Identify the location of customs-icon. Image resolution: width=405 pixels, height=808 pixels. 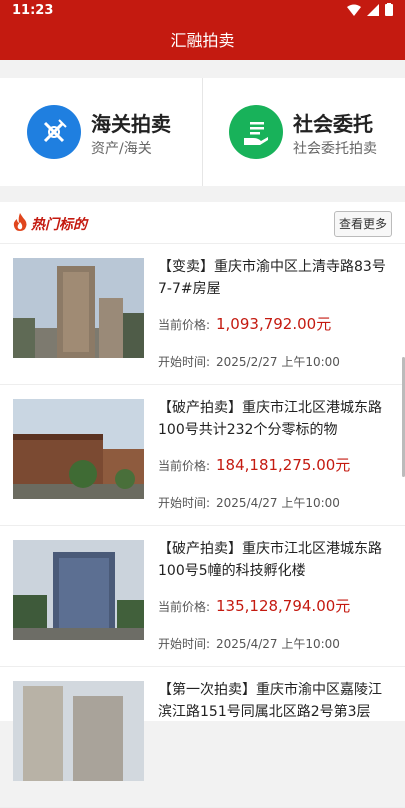
(54, 132).